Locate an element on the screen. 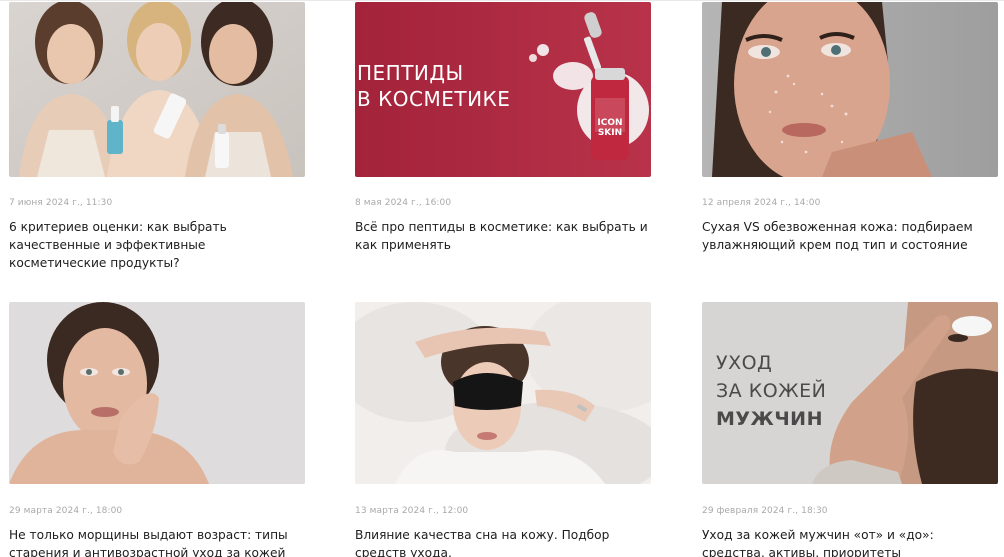 This screenshot has width=1004, height=557. article-image-peptides: ICON SKIN ПЕПТИДЫ В КОСМЕТИКЕ is located at coordinates (503, 89).